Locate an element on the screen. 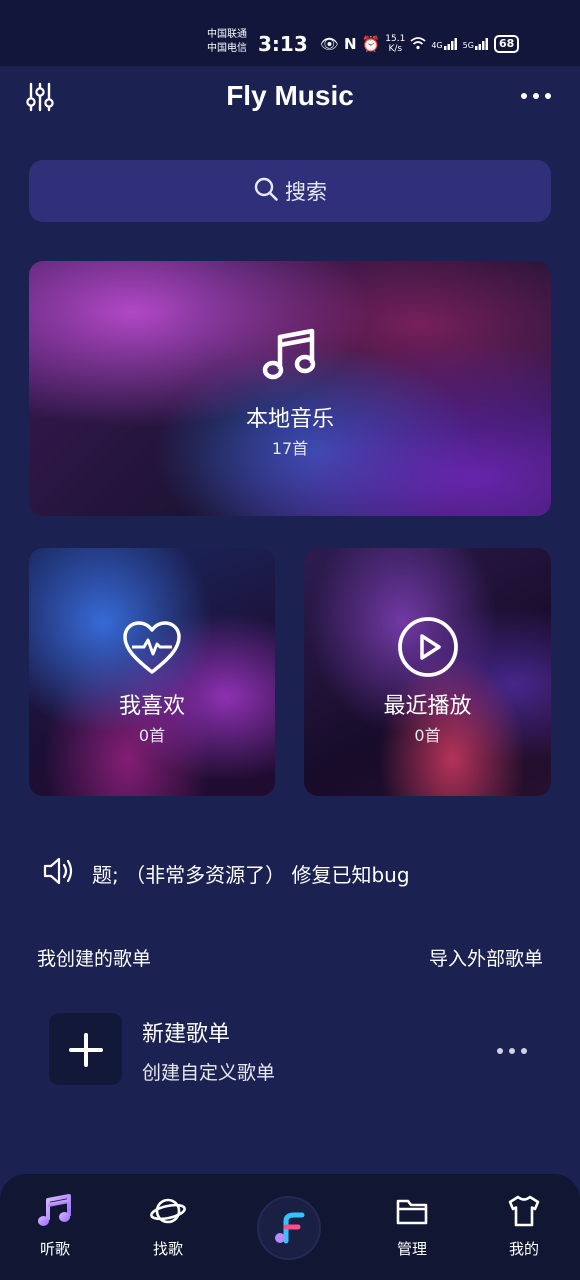 Image resolution: width=580 pixels, height=1280 pixels. status-bar: 中国联通 中国电信 3:13 👁 N ⏰ 15.1 K/s 4G 5G 68 is located at coordinates (290, 33).